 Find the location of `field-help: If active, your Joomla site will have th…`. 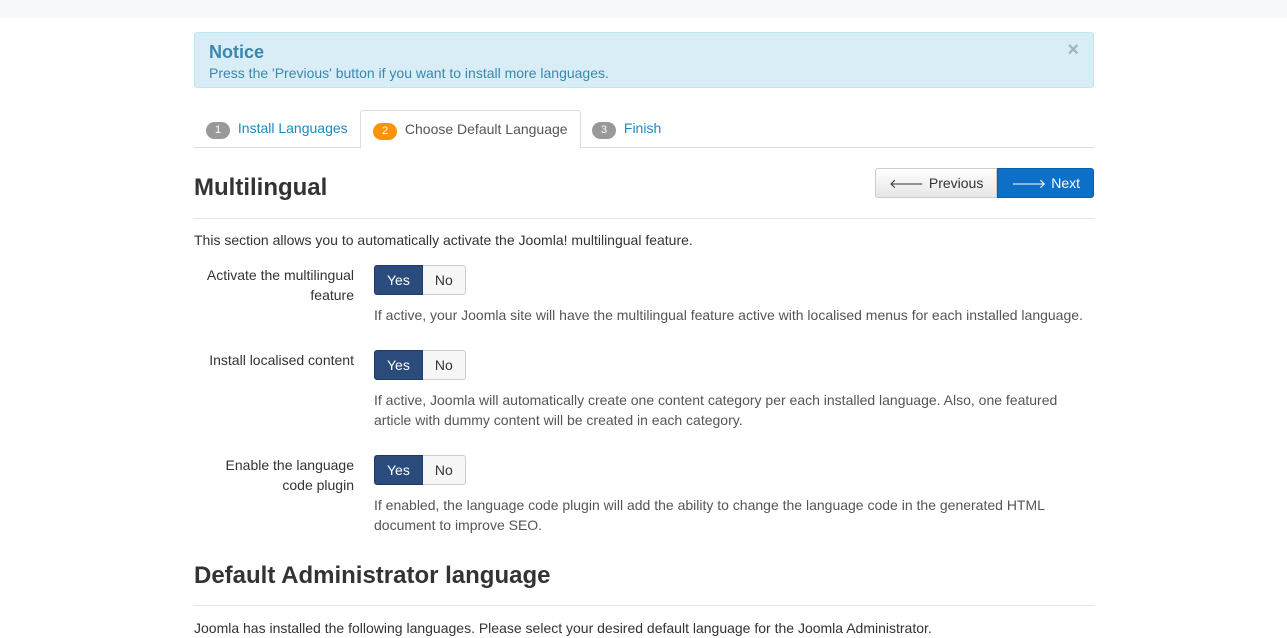

field-help: If active, your Joomla site will have th… is located at coordinates (728, 315).